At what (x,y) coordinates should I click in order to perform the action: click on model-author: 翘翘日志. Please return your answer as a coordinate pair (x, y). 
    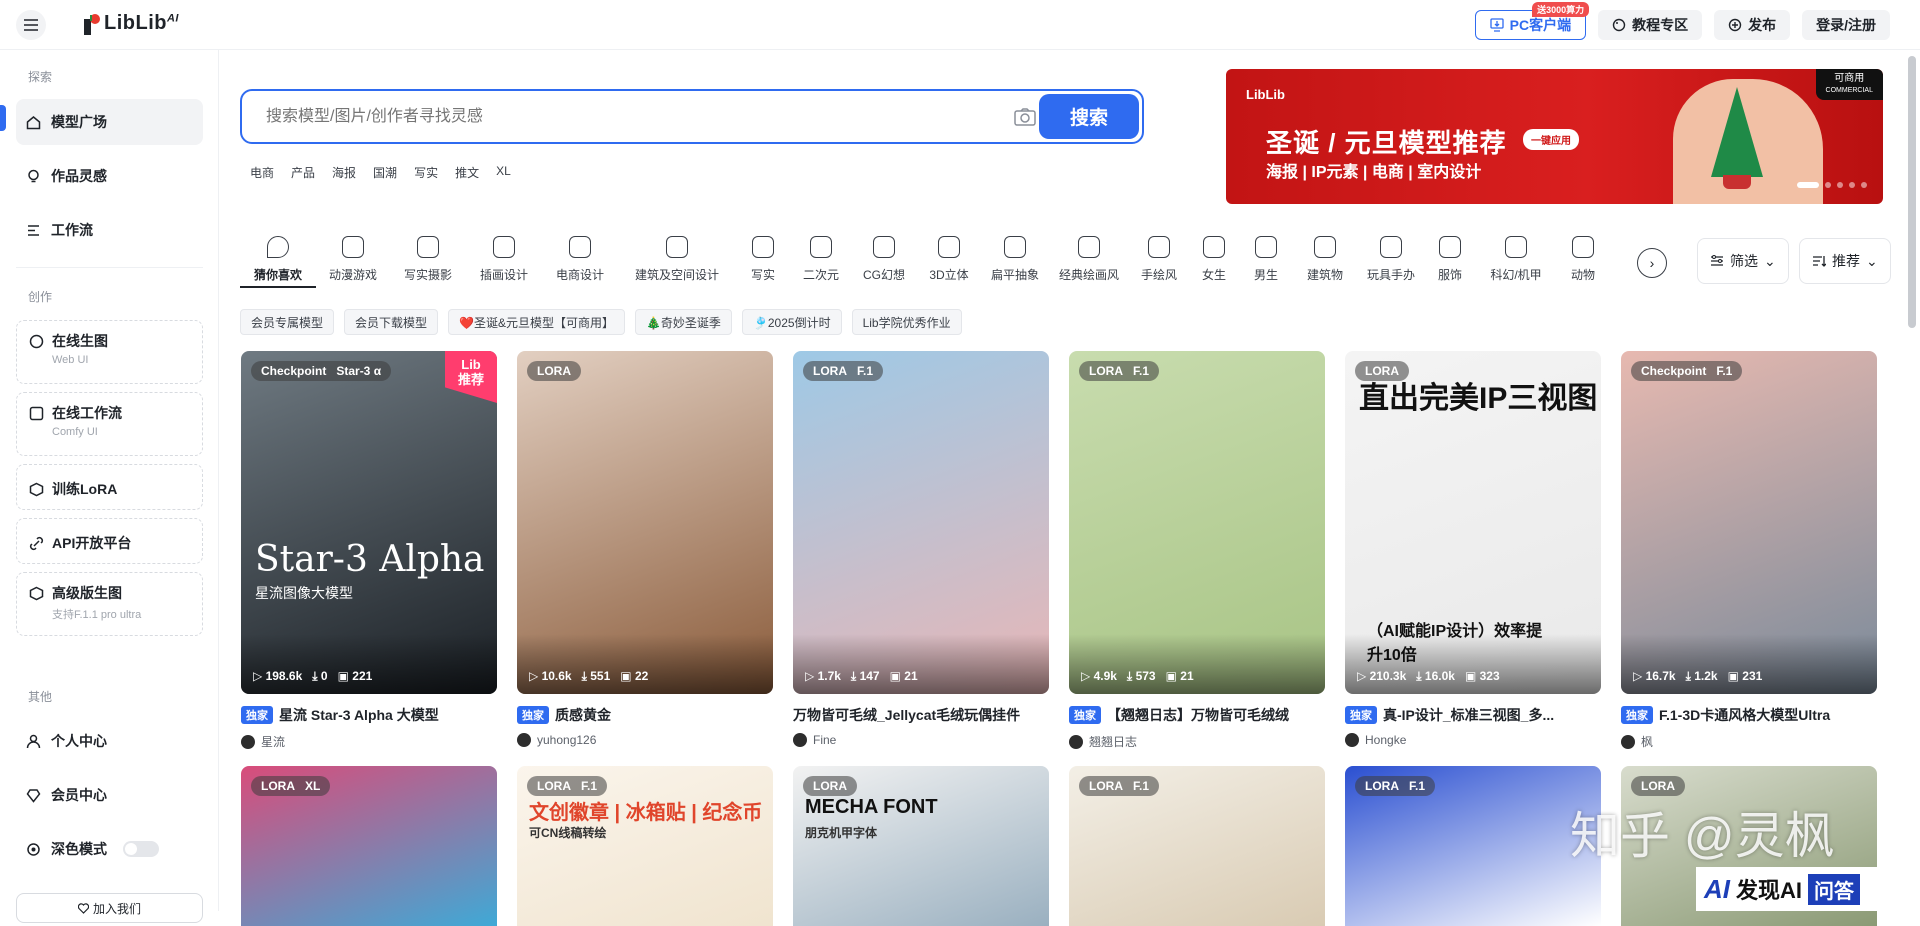
    Looking at the image, I should click on (1197, 741).